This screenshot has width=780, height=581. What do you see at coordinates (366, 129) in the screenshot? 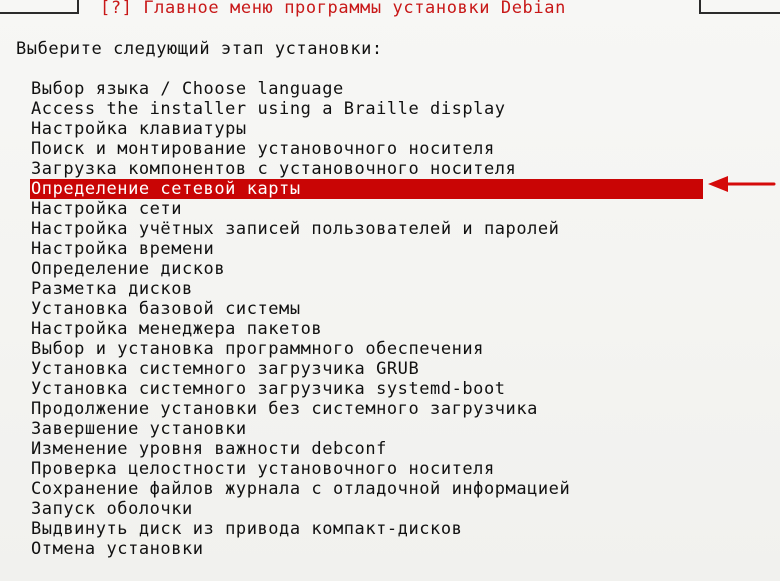
I see `menu-item-keyboard: Настройка клавиатуры` at bounding box center [366, 129].